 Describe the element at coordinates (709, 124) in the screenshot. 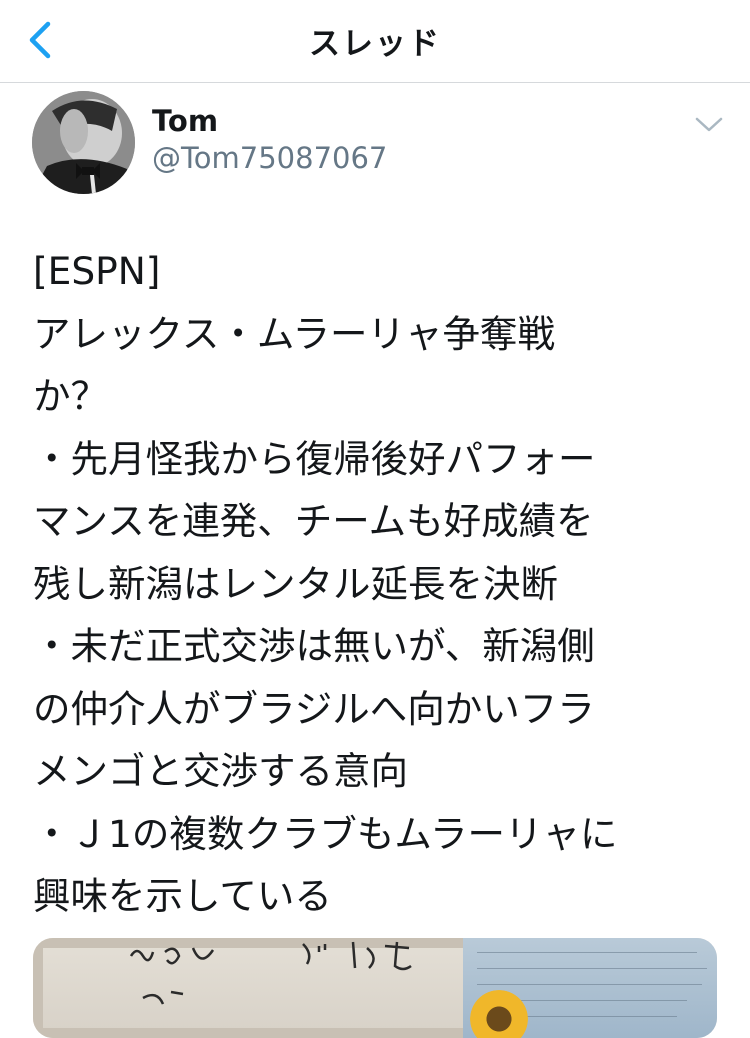

I see `chevron-down-icon` at that location.